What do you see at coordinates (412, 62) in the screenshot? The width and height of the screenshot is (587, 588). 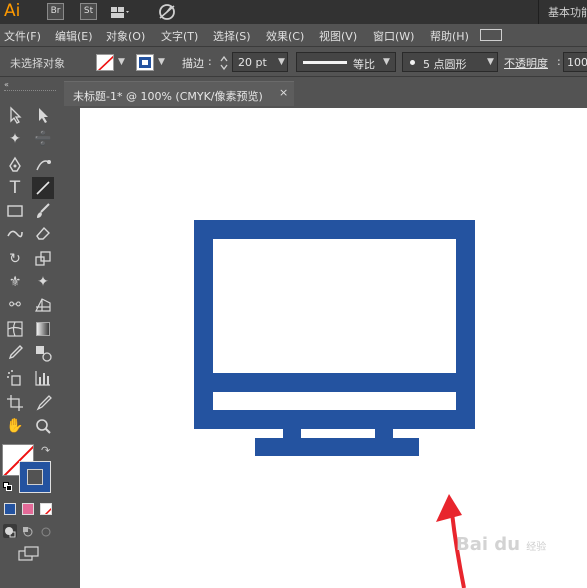 I see `brush-dot-icon` at bounding box center [412, 62].